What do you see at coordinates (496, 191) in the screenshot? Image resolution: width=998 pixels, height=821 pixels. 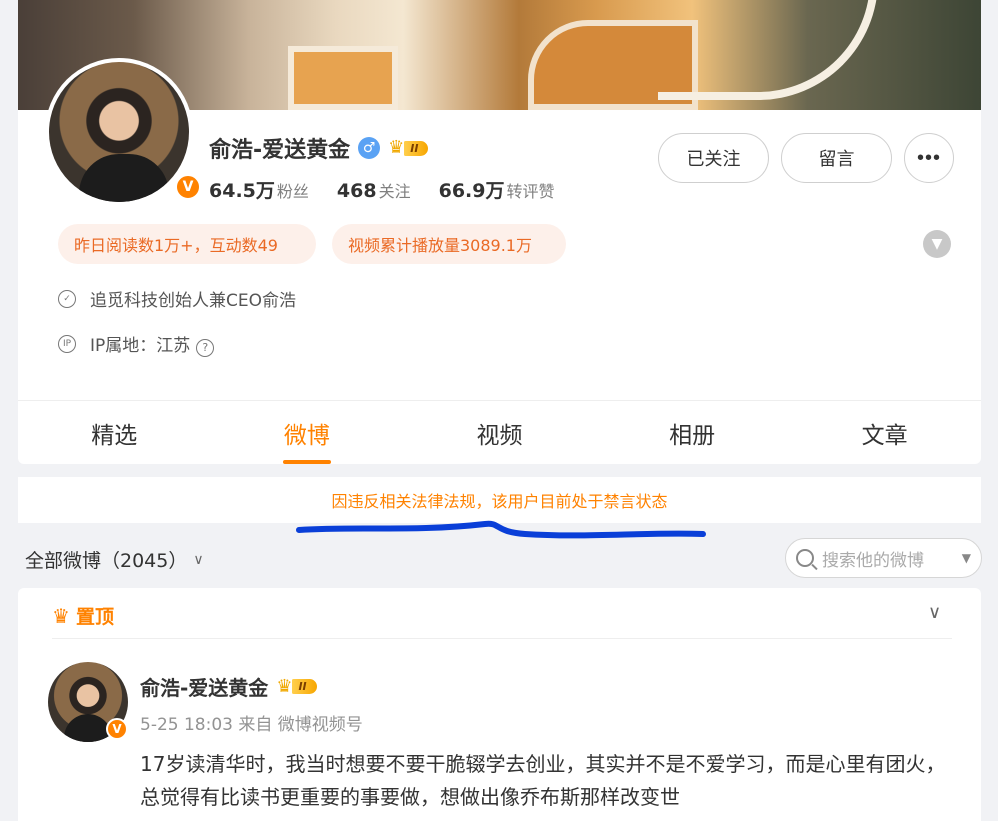 I see `stat-interactions: 66.9万 转评赞` at bounding box center [496, 191].